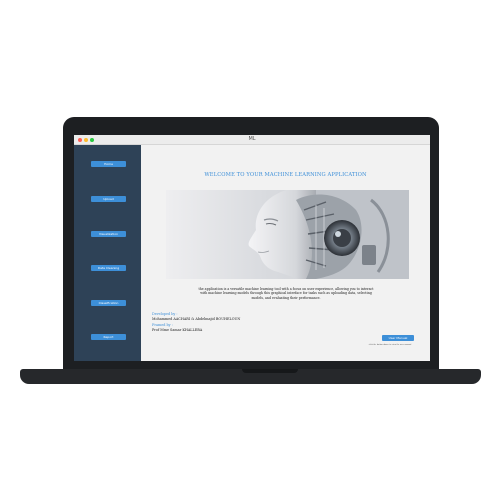 This screenshot has height=500, width=500. Describe the element at coordinates (162, 325) in the screenshot. I see `framed-by-label: Framed by :` at that location.